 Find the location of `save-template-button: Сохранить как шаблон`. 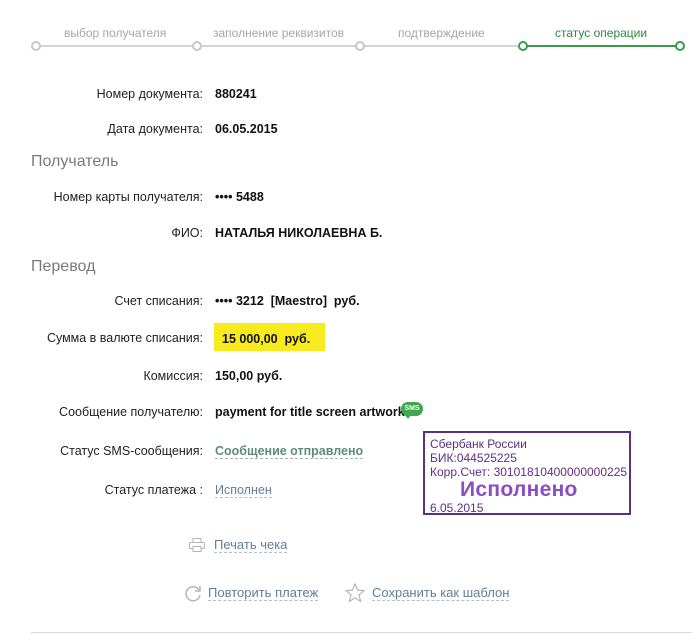

save-template-button: Сохранить как шаблон is located at coordinates (427, 593).